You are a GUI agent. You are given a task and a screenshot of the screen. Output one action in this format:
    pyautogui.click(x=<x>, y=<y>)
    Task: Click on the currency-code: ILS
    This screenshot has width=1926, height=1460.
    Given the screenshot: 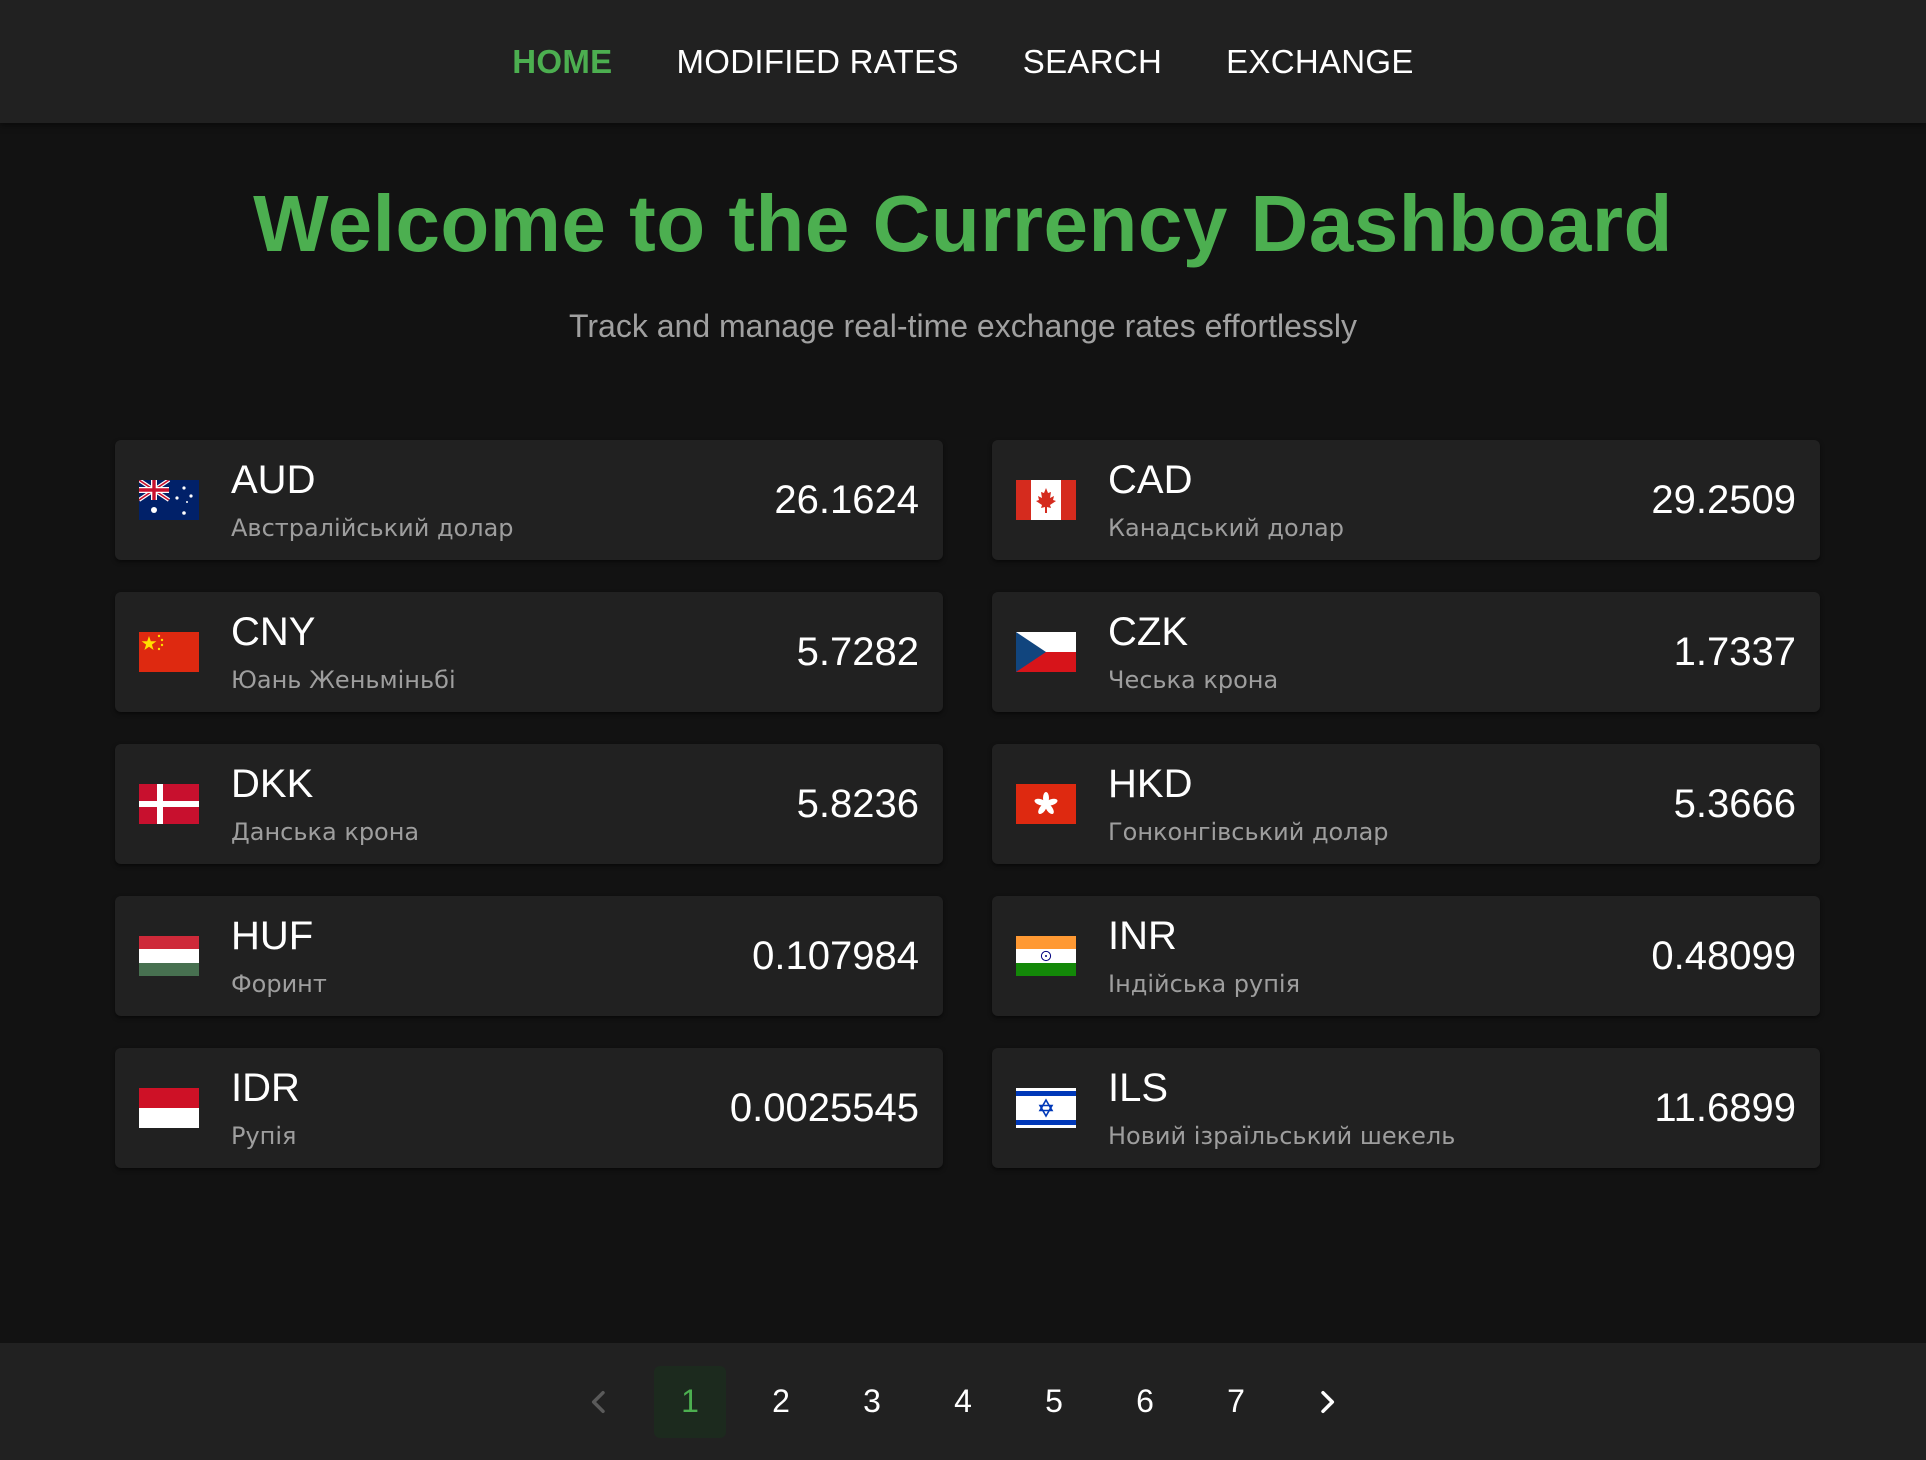 What is the action you would take?
    pyautogui.click(x=1138, y=1088)
    